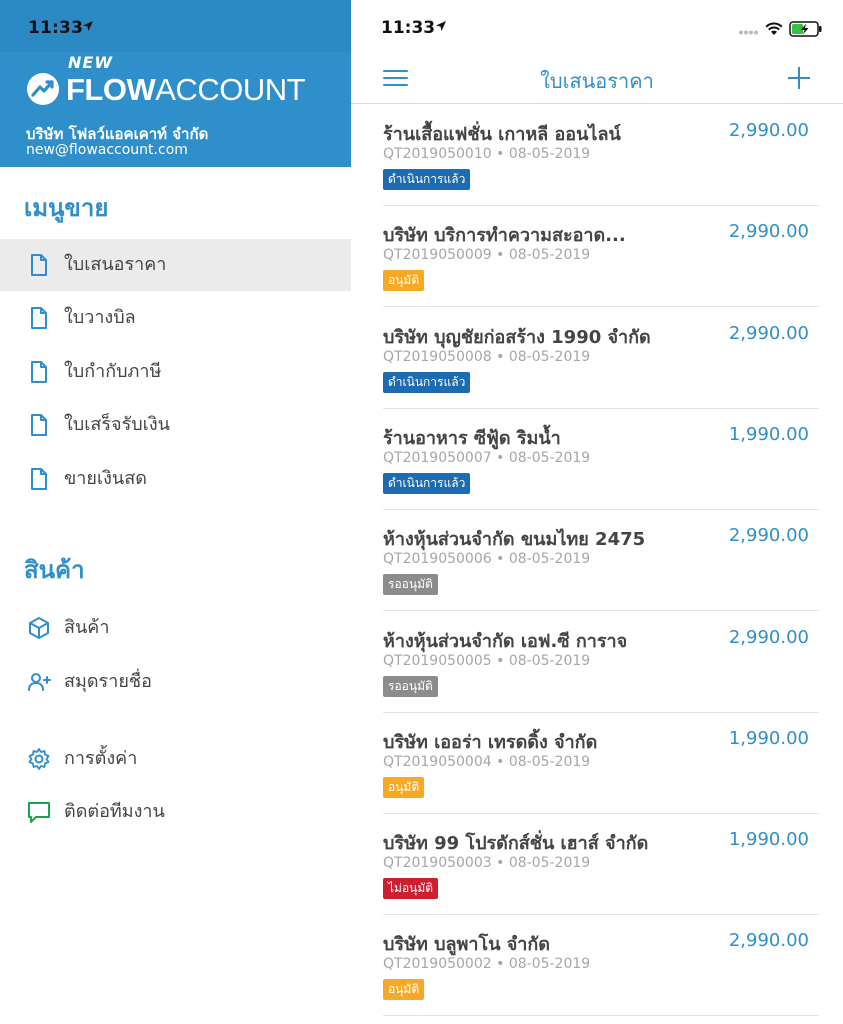 The height and width of the screenshot is (1024, 843). What do you see at coordinates (105, 478) in the screenshot?
I see `sidebar-item-label: ขายเงินสด` at bounding box center [105, 478].